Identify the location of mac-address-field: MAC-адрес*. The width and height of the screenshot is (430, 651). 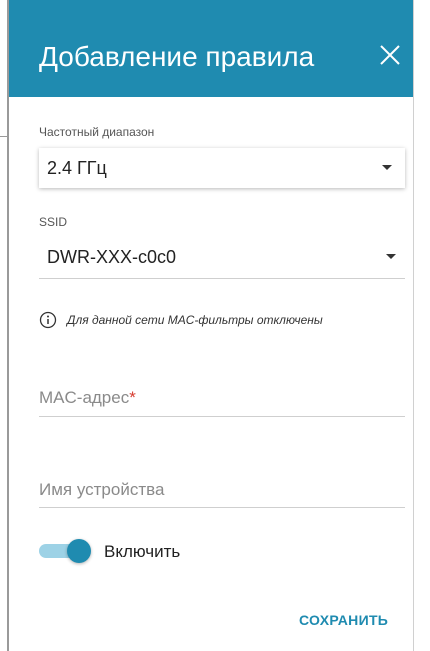
(222, 399).